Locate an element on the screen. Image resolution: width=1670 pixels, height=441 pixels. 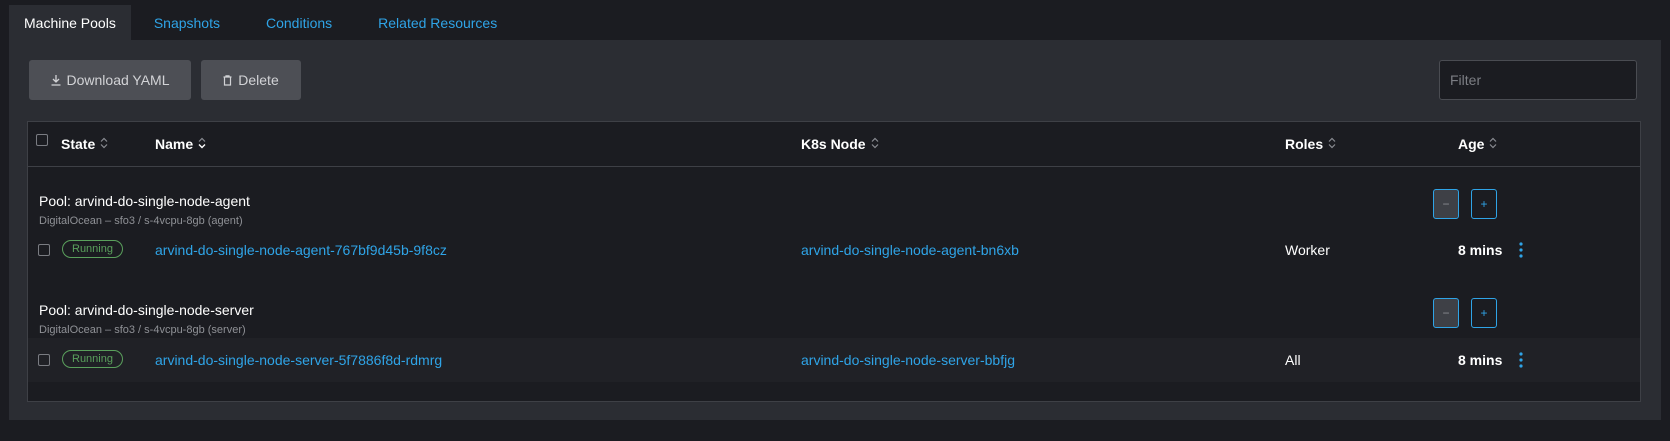
download-yaml-button: Download YAML is located at coordinates (110, 80).